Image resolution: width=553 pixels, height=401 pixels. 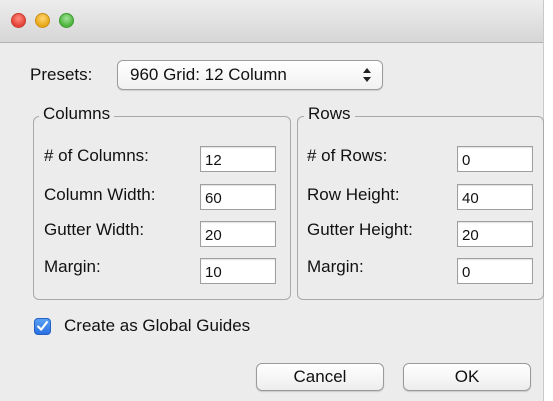 What do you see at coordinates (467, 377) in the screenshot?
I see `ok-button: OK` at bounding box center [467, 377].